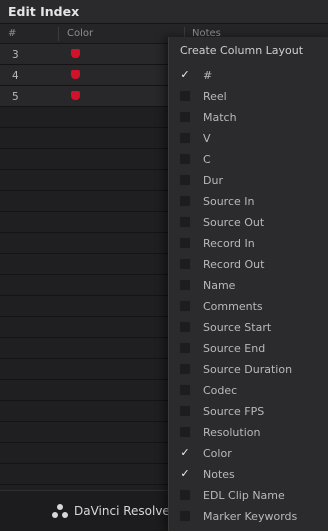 The width and height of the screenshot is (328, 531). What do you see at coordinates (15, 97) in the screenshot?
I see `row-number: 5` at bounding box center [15, 97].